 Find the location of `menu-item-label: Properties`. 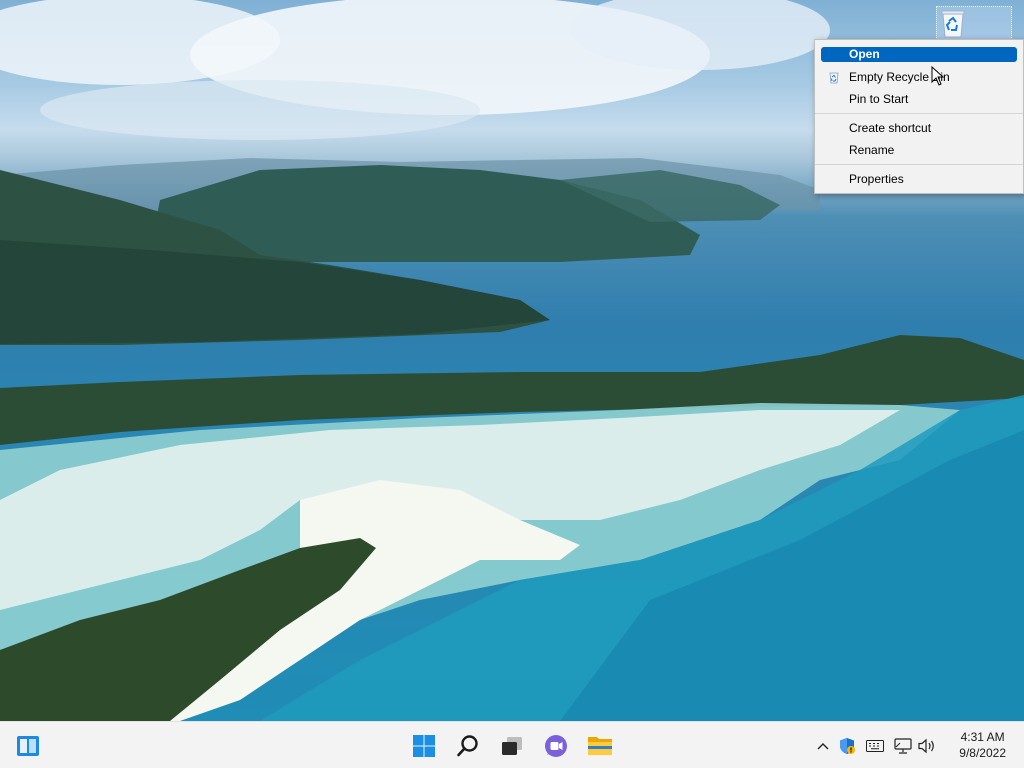

menu-item-label: Properties is located at coordinates (876, 179).